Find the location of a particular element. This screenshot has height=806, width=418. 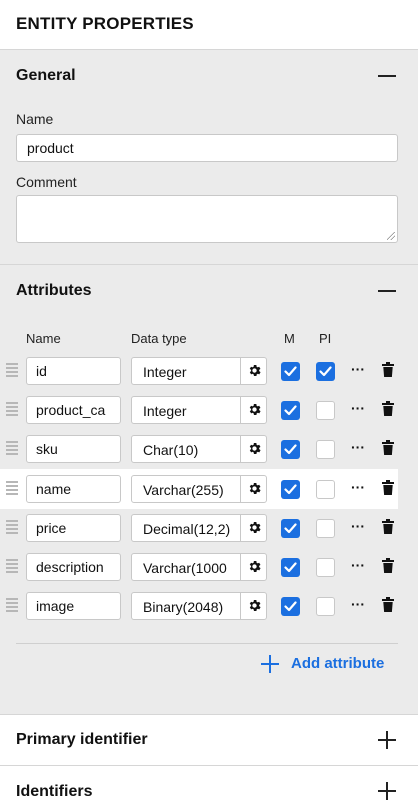

attribute-row: Char(10) ··· is located at coordinates (199, 449).